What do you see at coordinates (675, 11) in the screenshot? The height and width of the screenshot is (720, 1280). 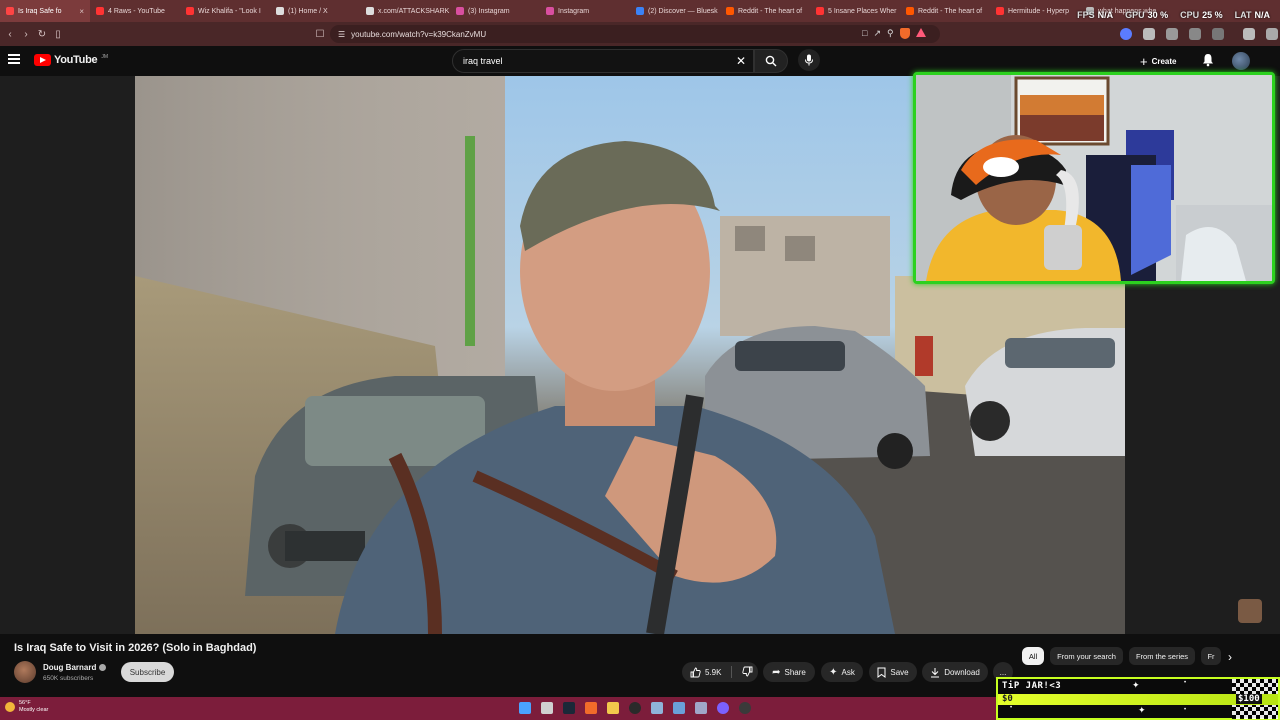 I see `browser-tab: (2) Discover — Bluesk` at bounding box center [675, 11].